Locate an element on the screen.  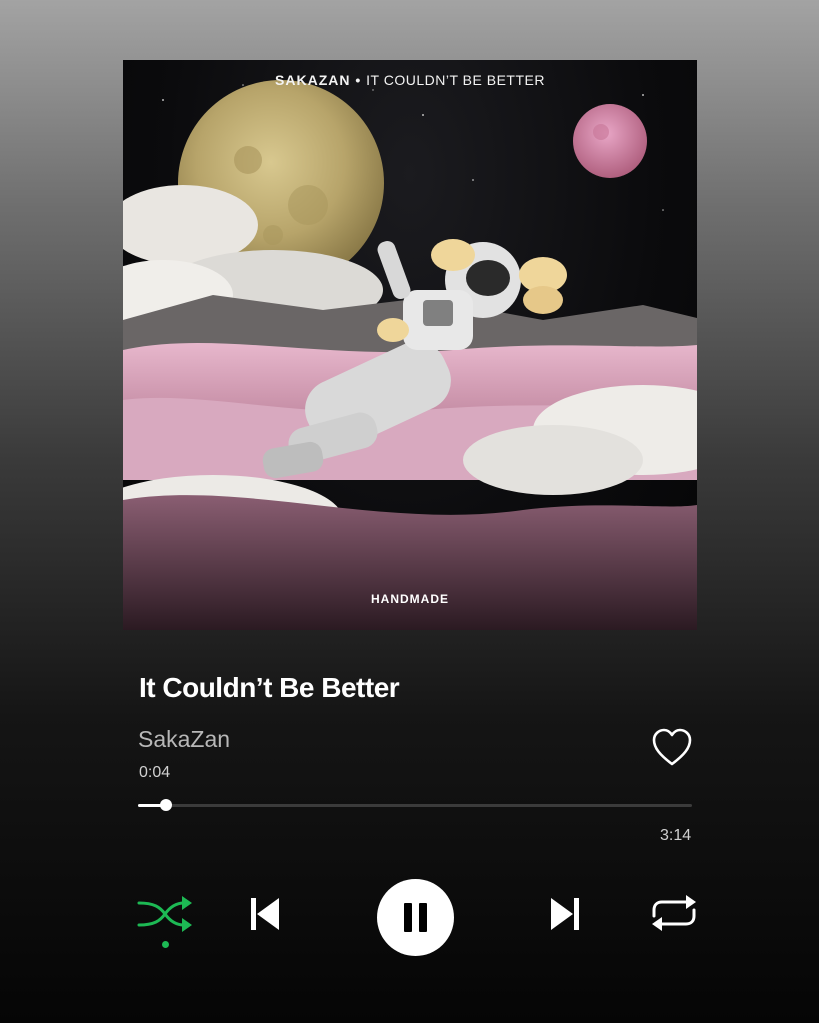
pause-button is located at coordinates (415, 917).